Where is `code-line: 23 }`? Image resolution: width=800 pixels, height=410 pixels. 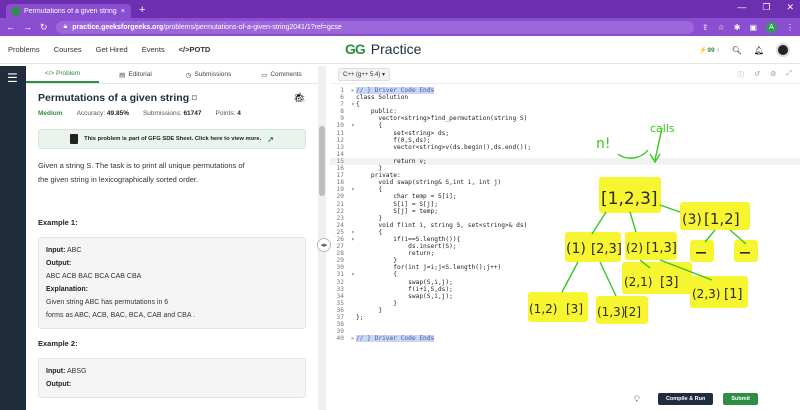
code-line: 23 } is located at coordinates (565, 218).